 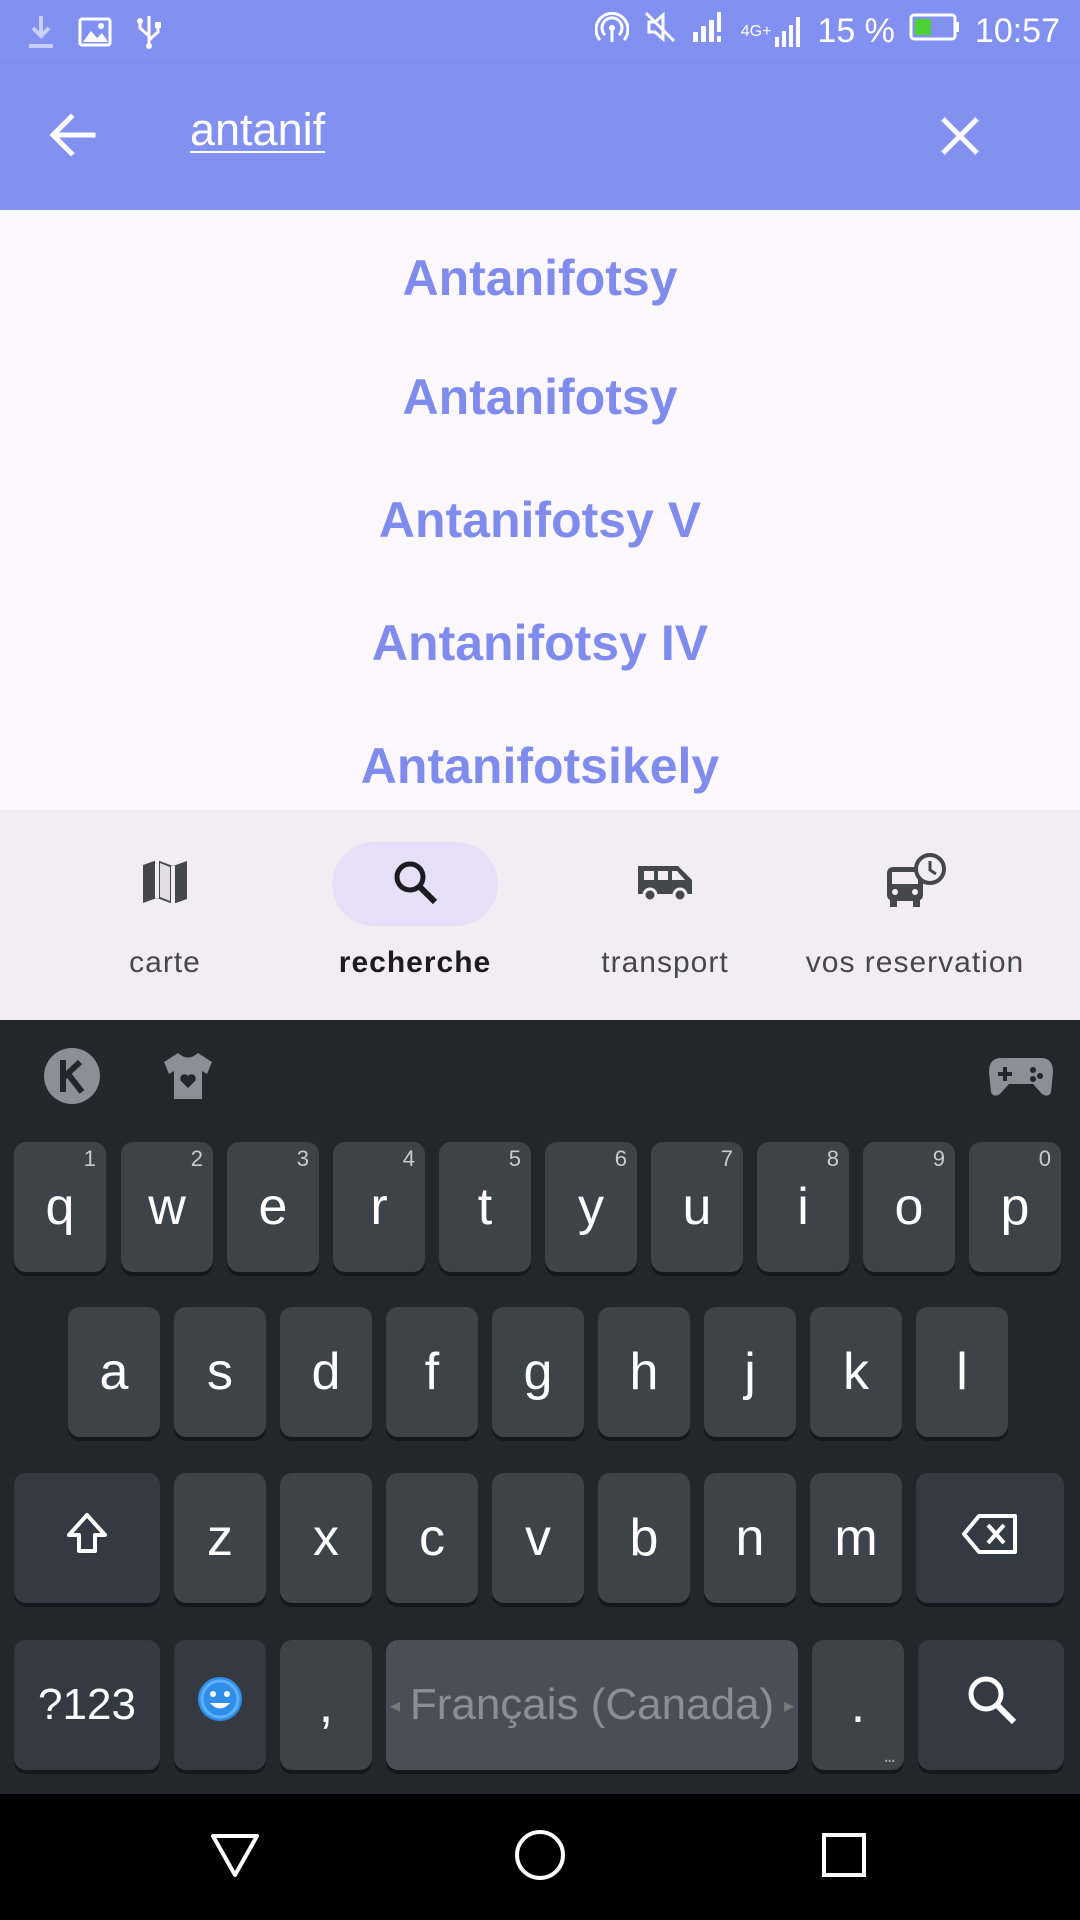 I want to click on search-result-item: Antanifotsikely, so click(x=540, y=757).